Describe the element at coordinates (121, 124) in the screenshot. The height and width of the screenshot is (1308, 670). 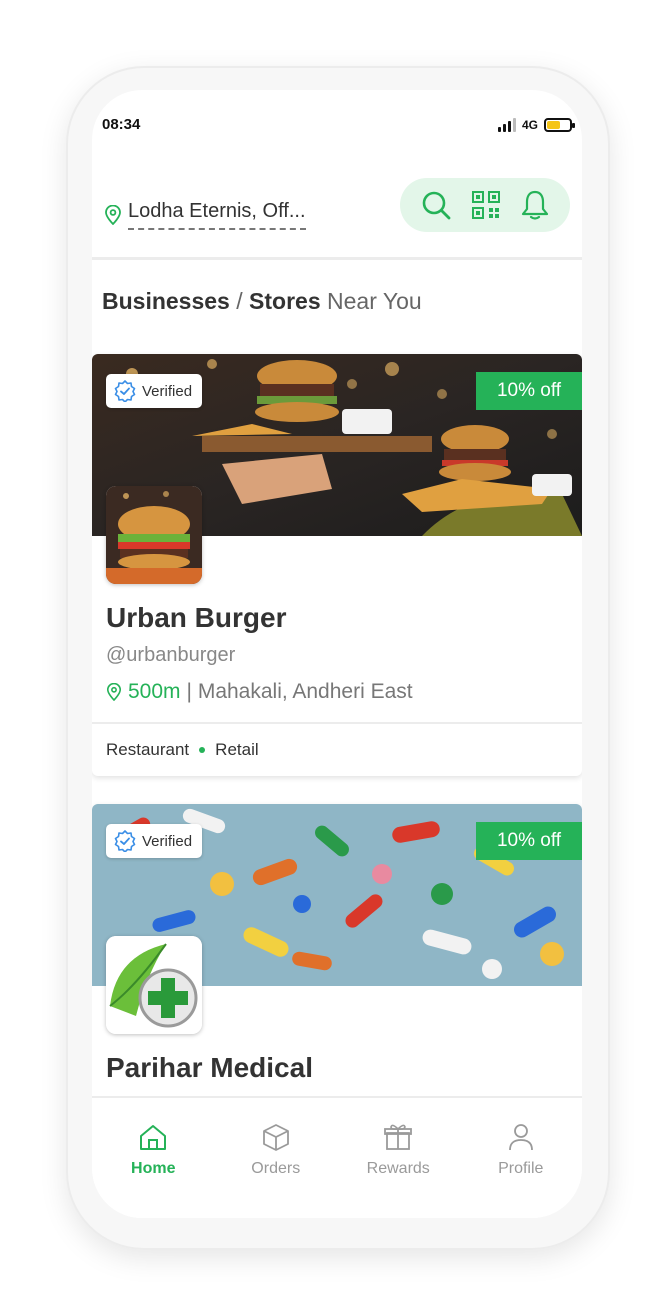
I see `status-time: 08:34` at that location.